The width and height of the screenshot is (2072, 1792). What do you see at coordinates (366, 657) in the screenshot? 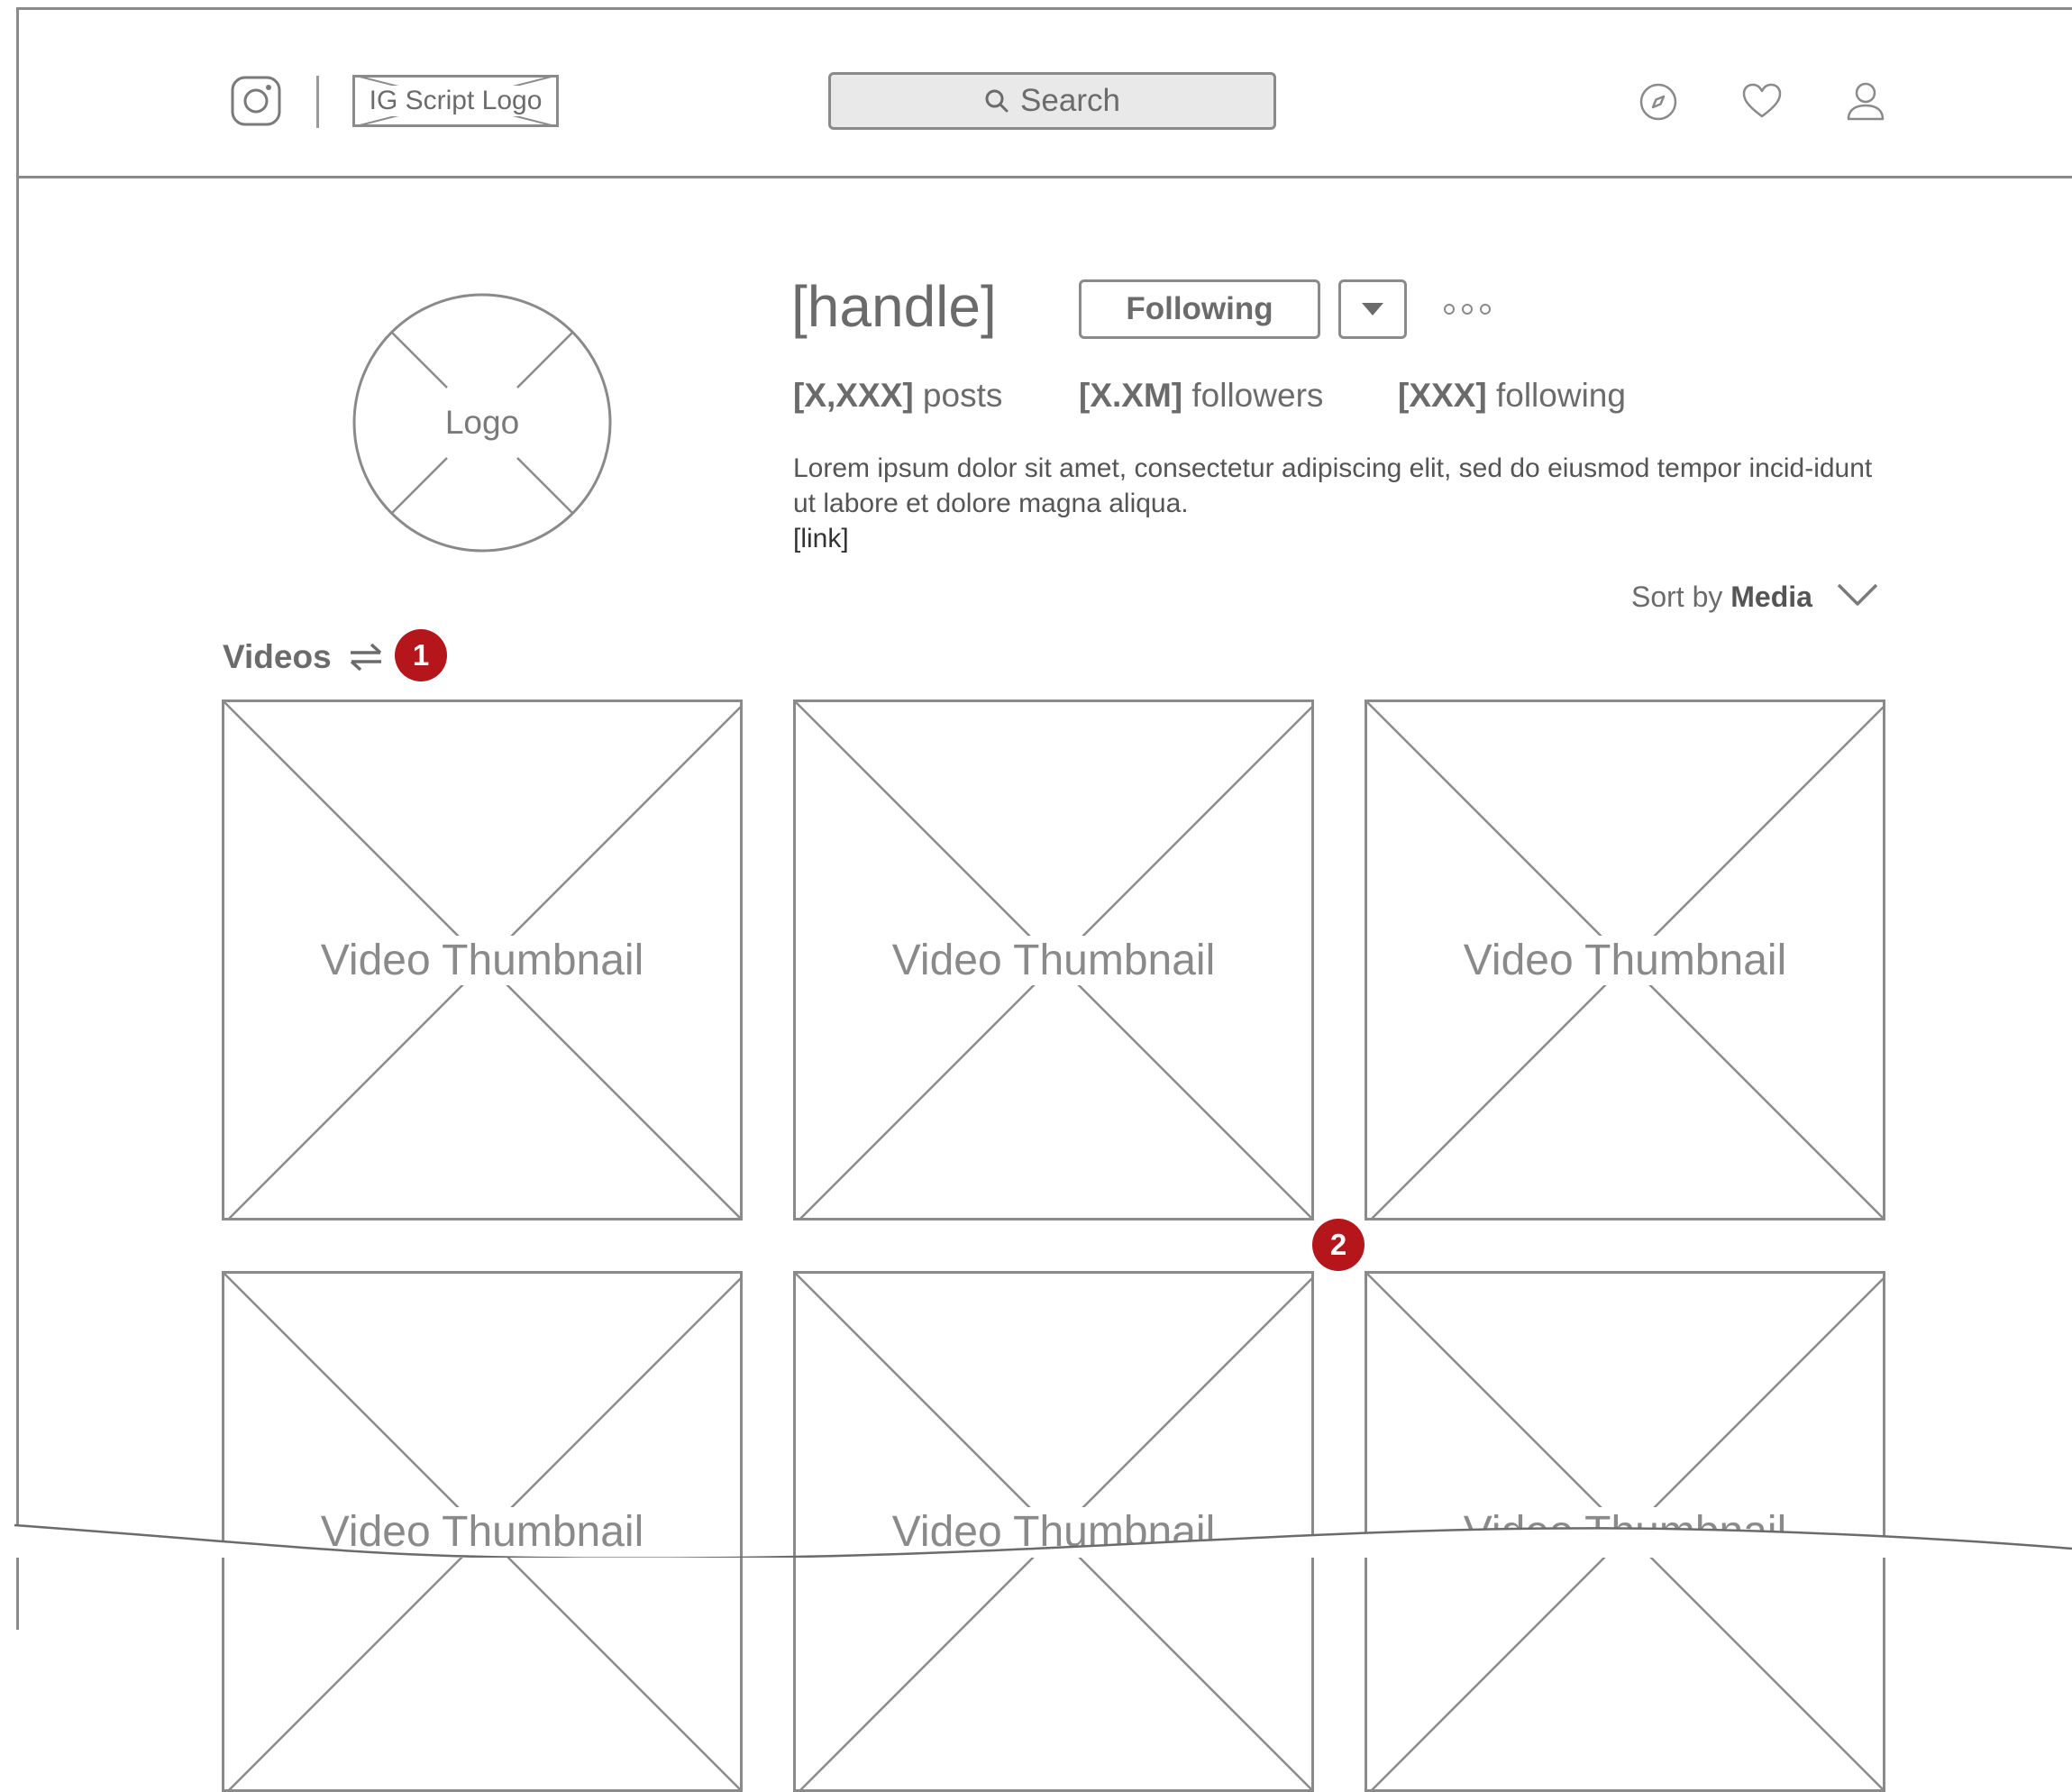
I see `swap-icon` at bounding box center [366, 657].